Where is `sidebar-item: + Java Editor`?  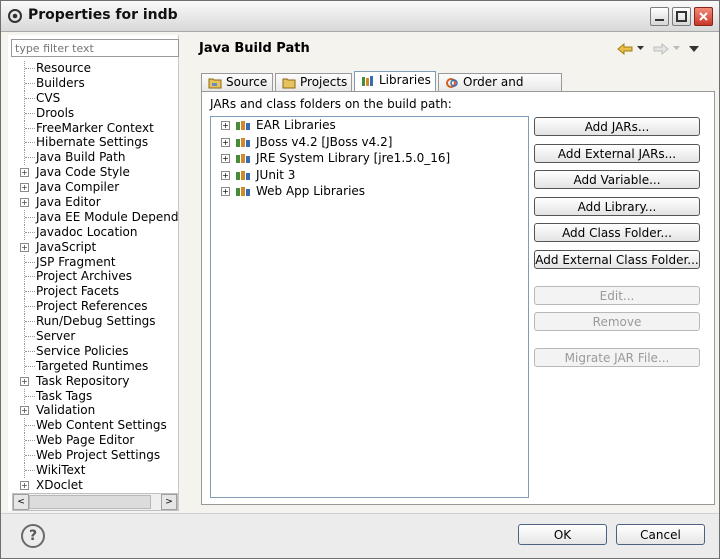
sidebar-item: + Java Editor is located at coordinates (93, 202).